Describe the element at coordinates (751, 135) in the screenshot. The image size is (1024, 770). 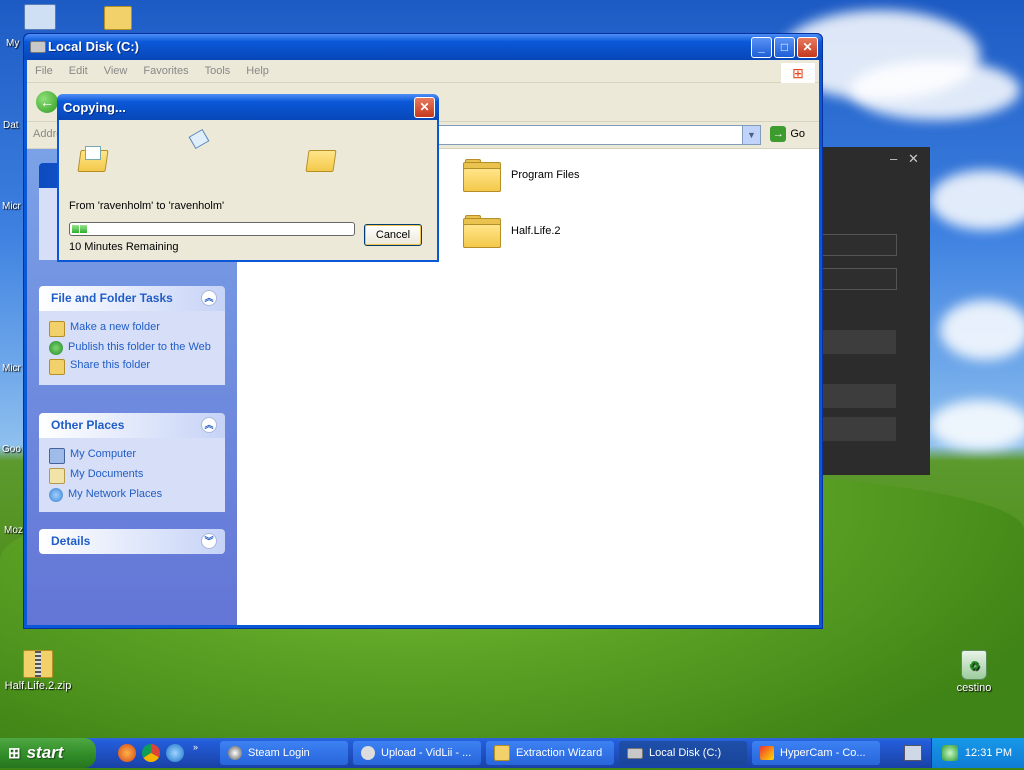
I see `chevron-down-icon: ▼` at that location.